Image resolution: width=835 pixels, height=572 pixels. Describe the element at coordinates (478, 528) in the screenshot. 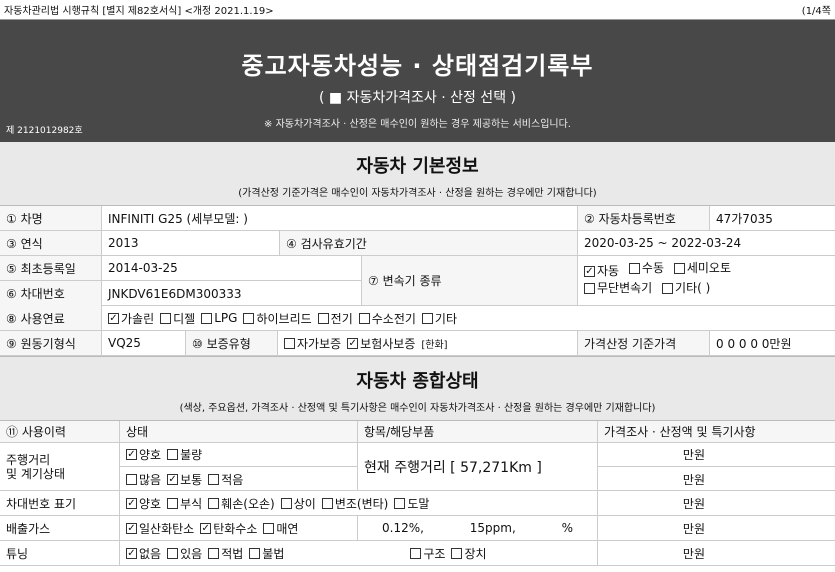

I see `emission-values: 0.12%, 15ppm, %` at that location.